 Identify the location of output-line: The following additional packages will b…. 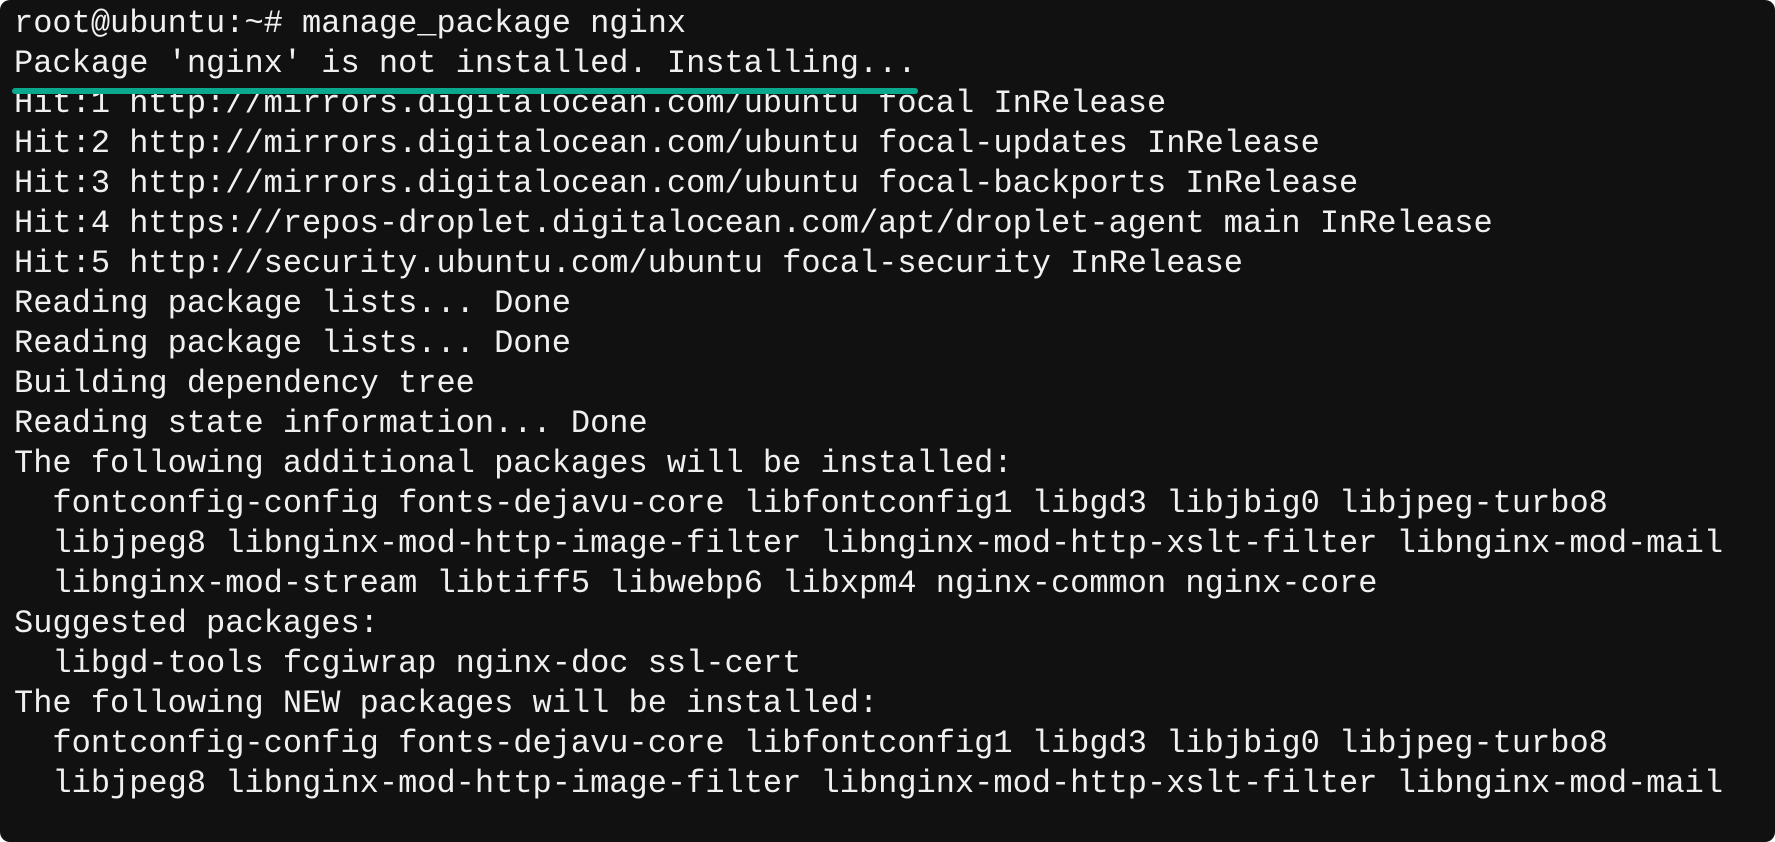
(513, 463).